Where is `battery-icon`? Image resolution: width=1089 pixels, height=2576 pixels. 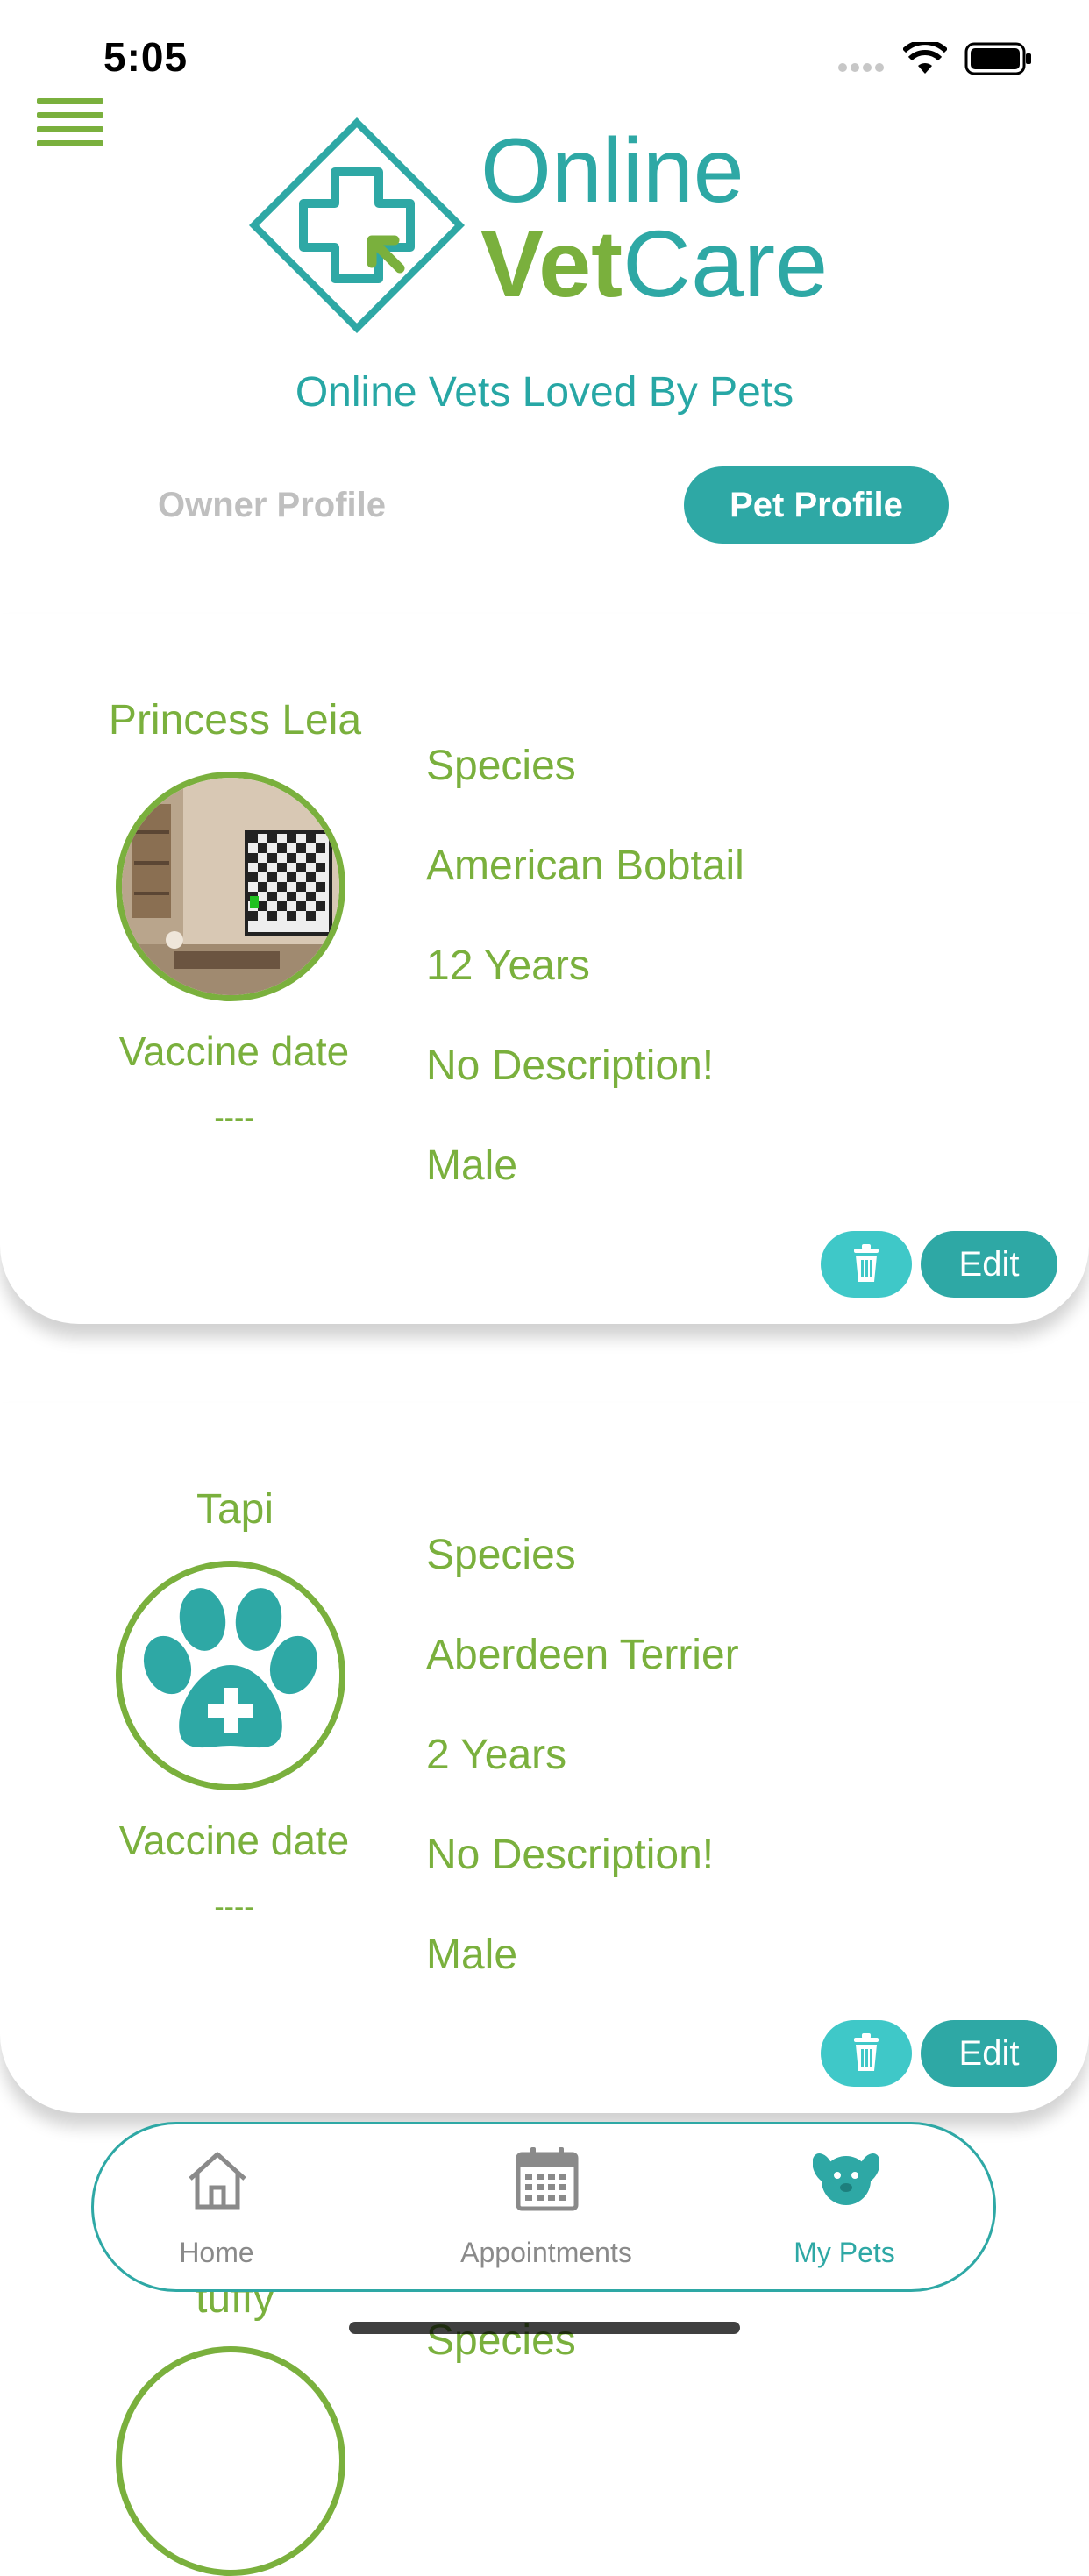
battery-icon is located at coordinates (997, 58).